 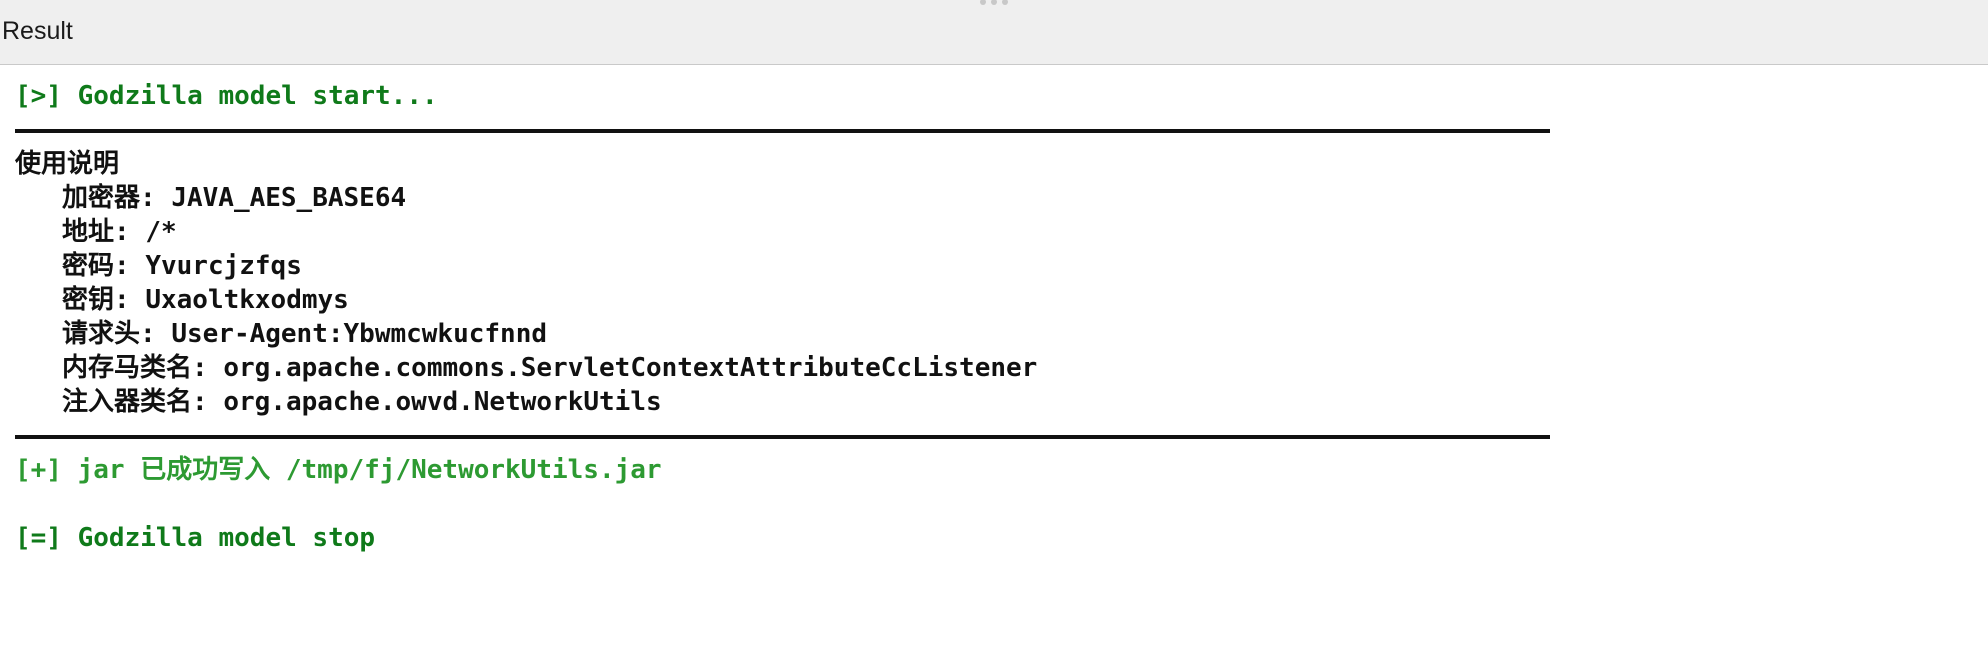 What do you see at coordinates (359, 334) in the screenshot?
I see `field-value: User-Agent:Ybwmcwkucfnnd` at bounding box center [359, 334].